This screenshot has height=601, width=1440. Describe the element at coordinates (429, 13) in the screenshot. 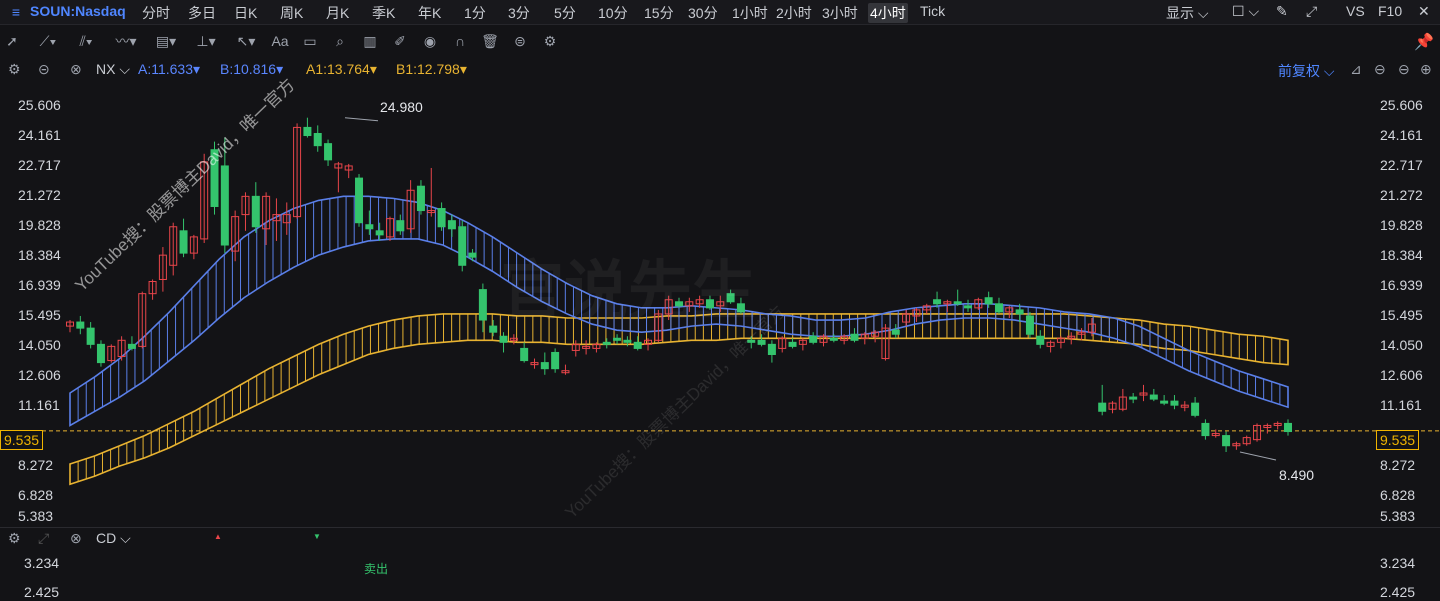

I see `timeframe-tab: 年K` at that location.